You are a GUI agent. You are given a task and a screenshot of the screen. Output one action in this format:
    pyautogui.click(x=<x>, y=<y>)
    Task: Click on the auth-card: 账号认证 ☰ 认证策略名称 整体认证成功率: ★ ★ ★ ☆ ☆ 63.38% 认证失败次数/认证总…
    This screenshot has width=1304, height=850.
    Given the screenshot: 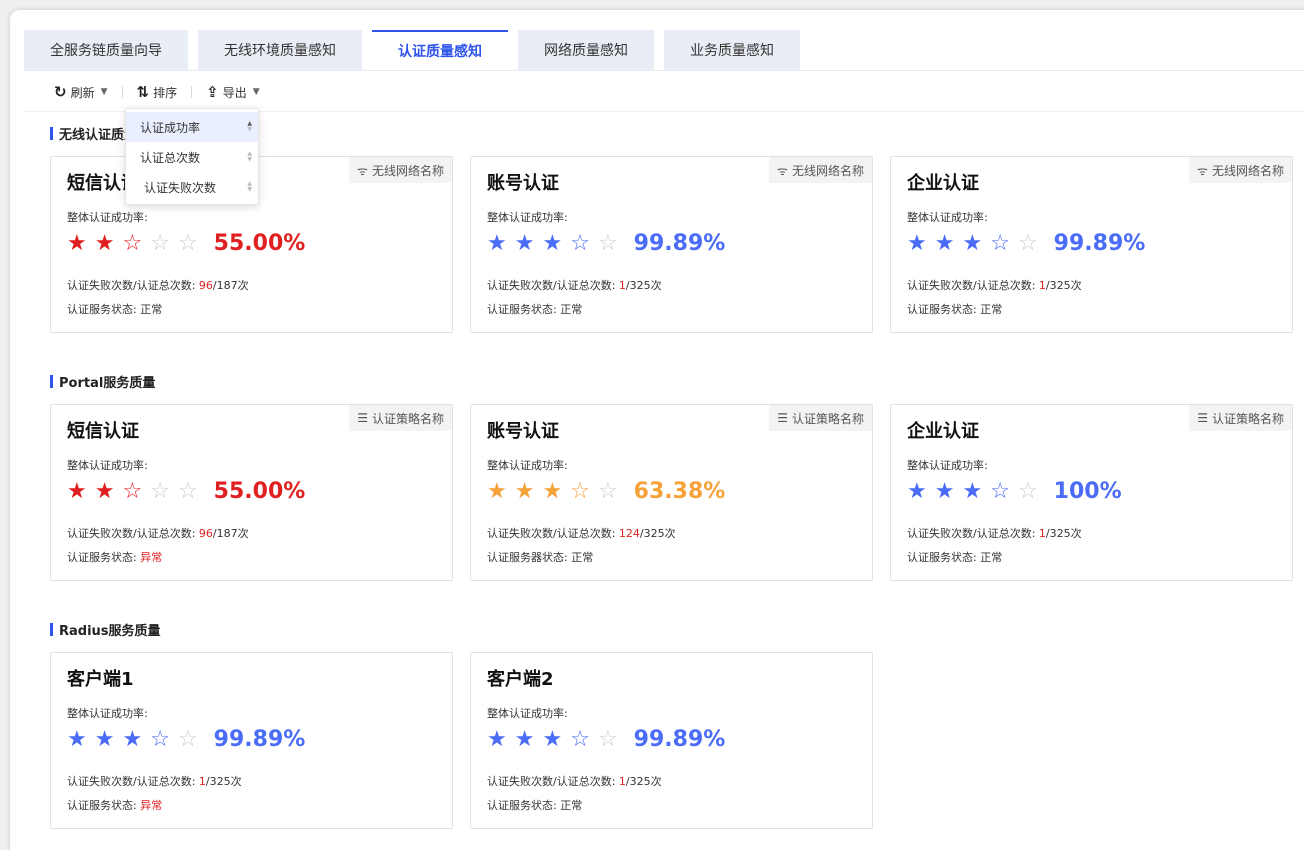 What is the action you would take?
    pyautogui.click(x=671, y=492)
    